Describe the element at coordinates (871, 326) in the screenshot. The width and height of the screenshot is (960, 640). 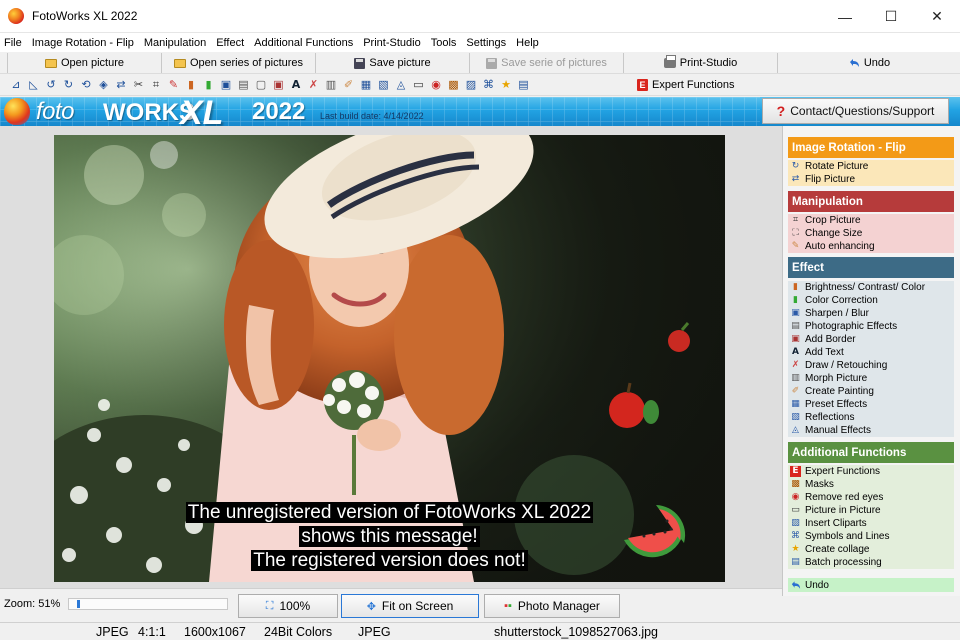
I see `sidebar-item-photographic-effects: ▤ Photographic Effects` at that location.